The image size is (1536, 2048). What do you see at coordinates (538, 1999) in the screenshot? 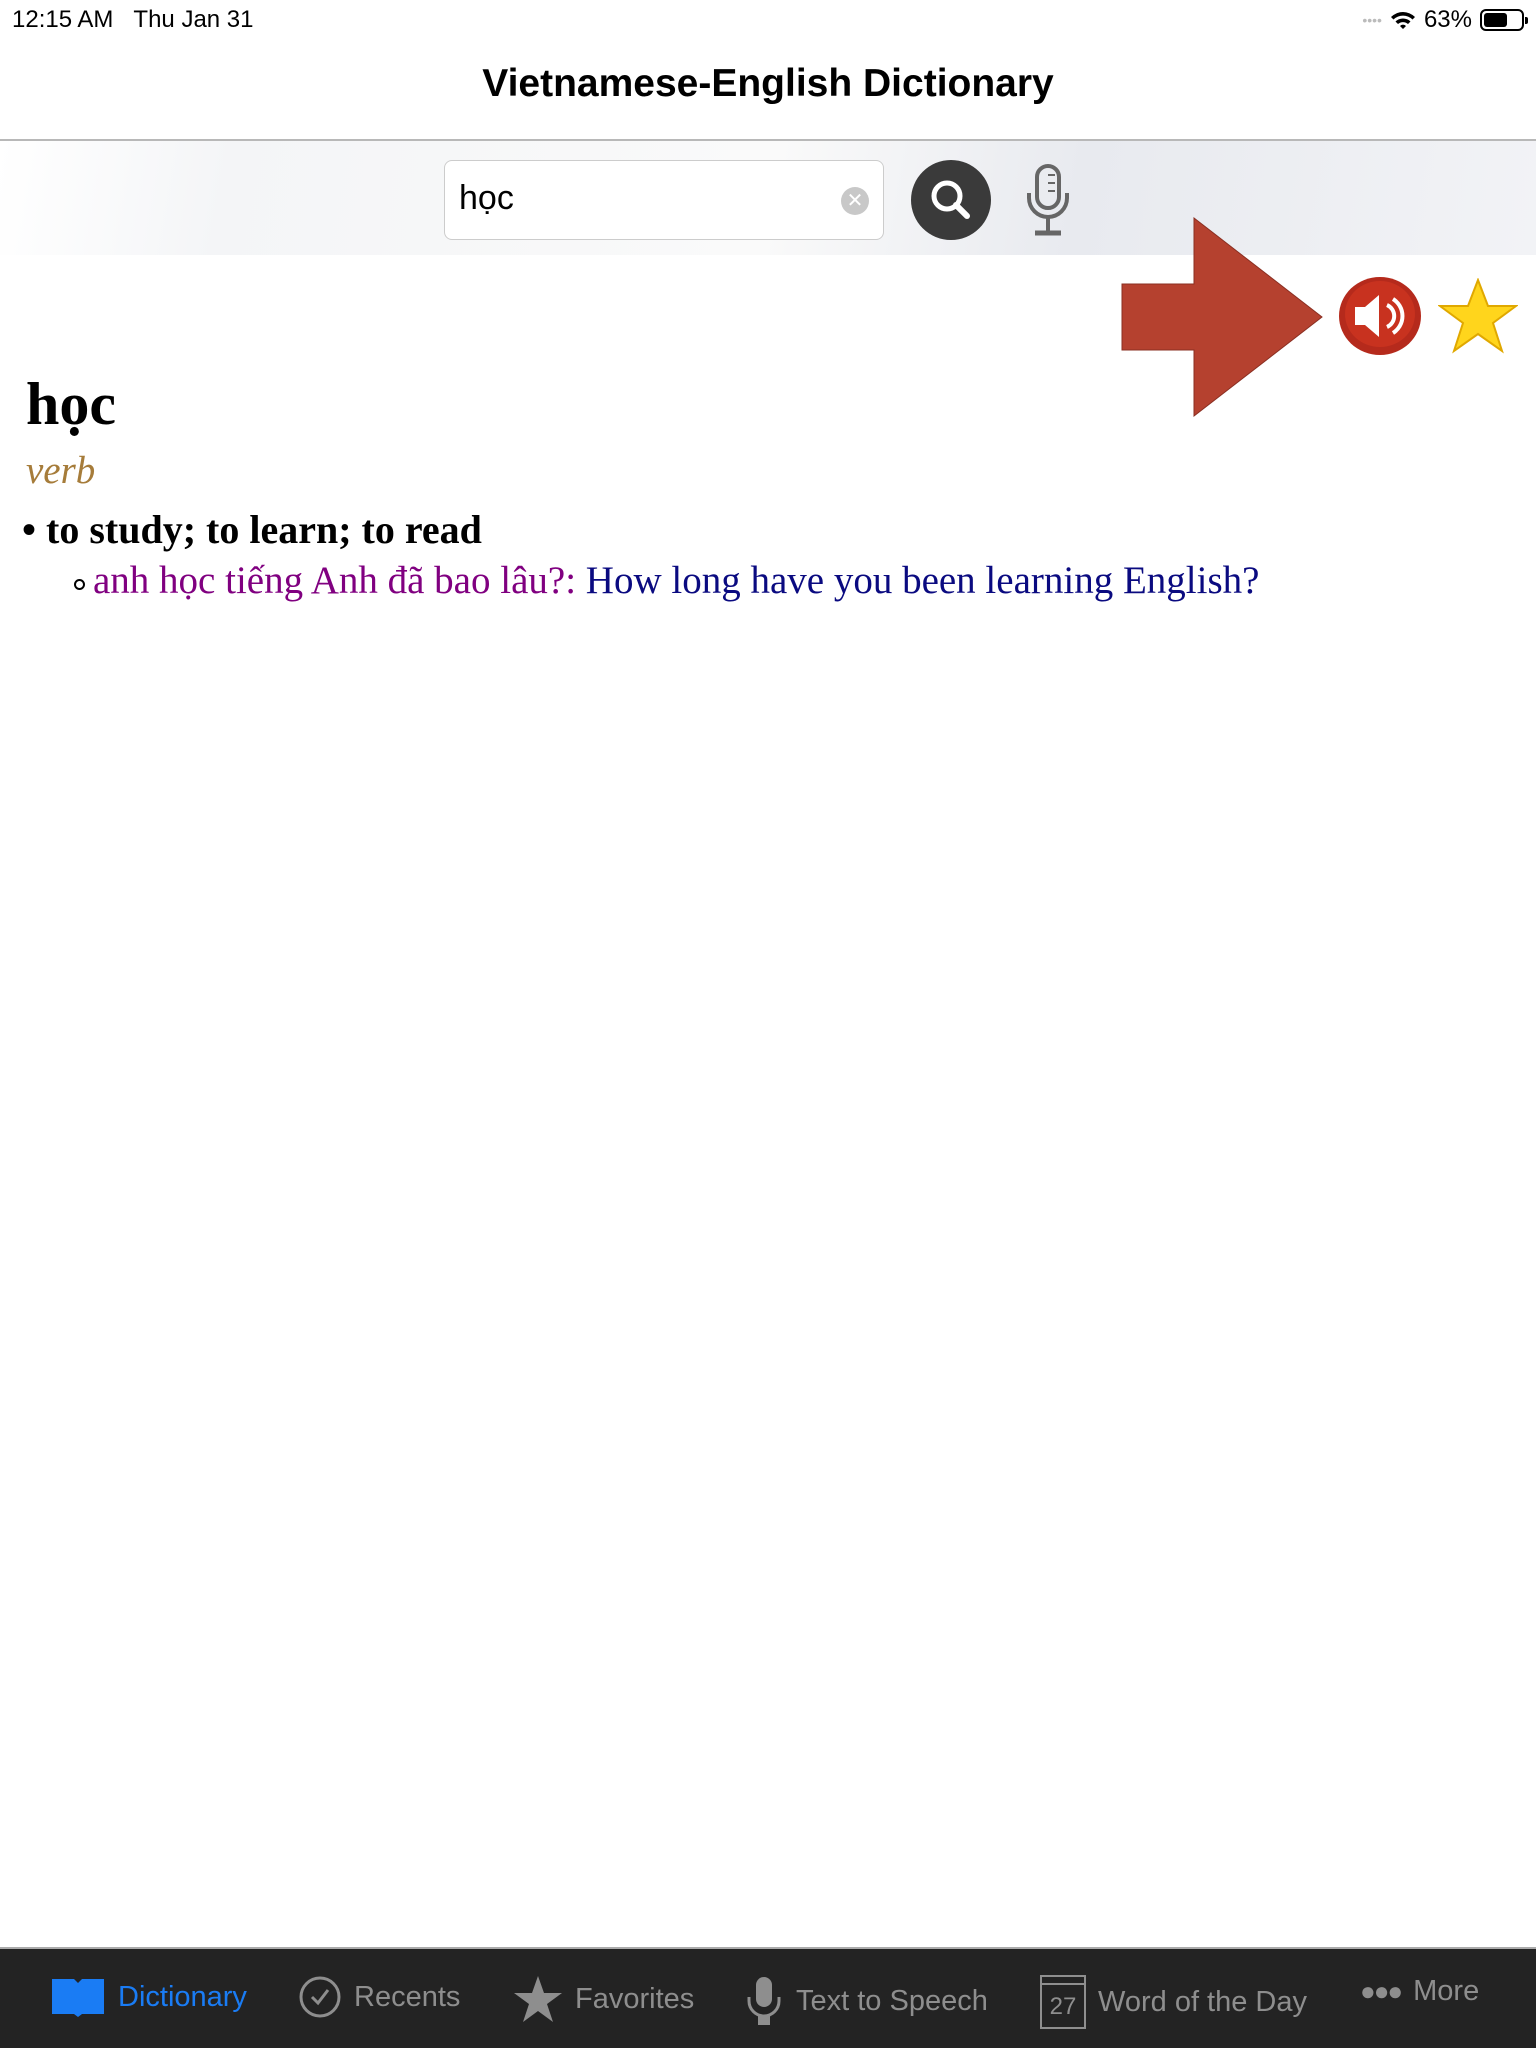
I see `star-icon` at bounding box center [538, 1999].